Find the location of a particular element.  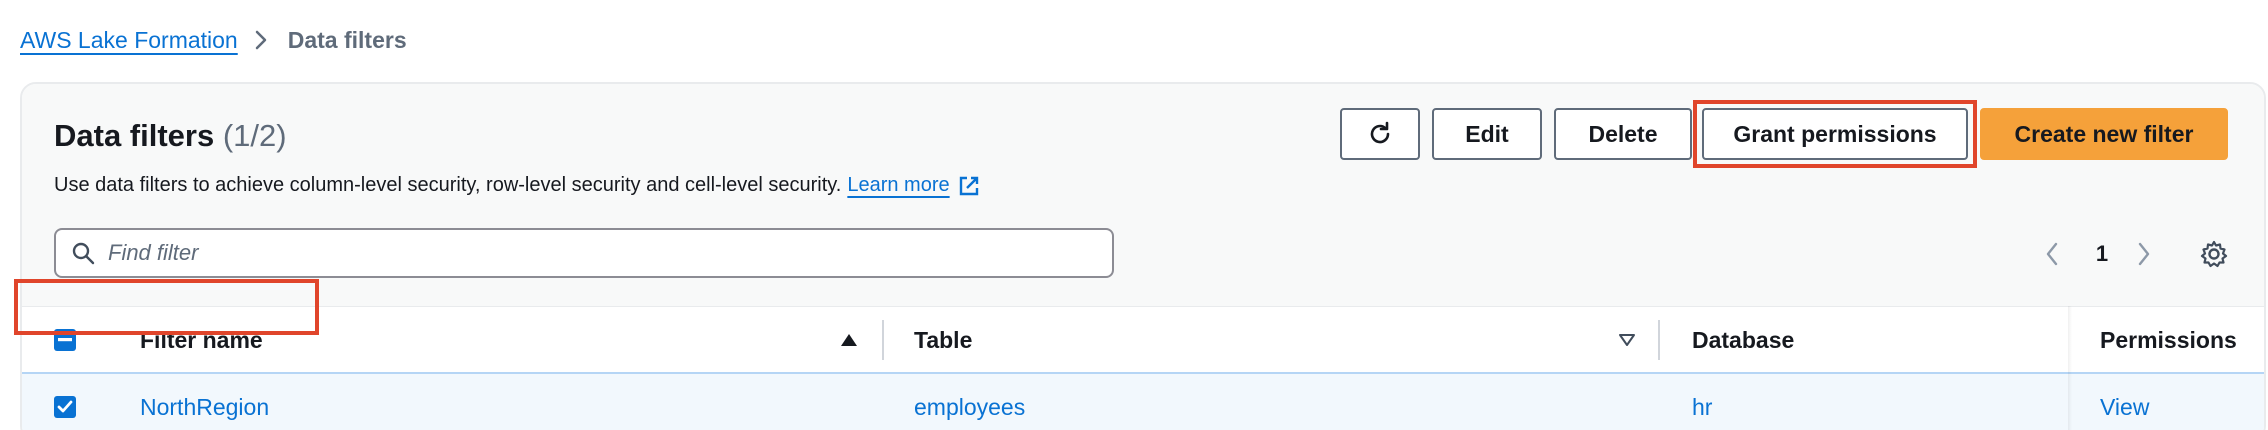

column-header-label: Filter name is located at coordinates (201, 339).